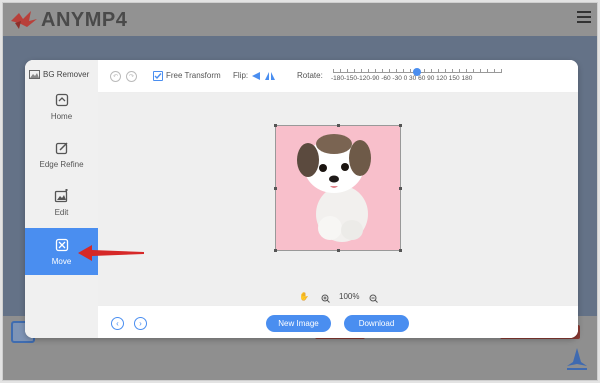 The height and width of the screenshot is (383, 600). Describe the element at coordinates (61, 116) in the screenshot. I see `sidebar-item-label: Home` at that location.